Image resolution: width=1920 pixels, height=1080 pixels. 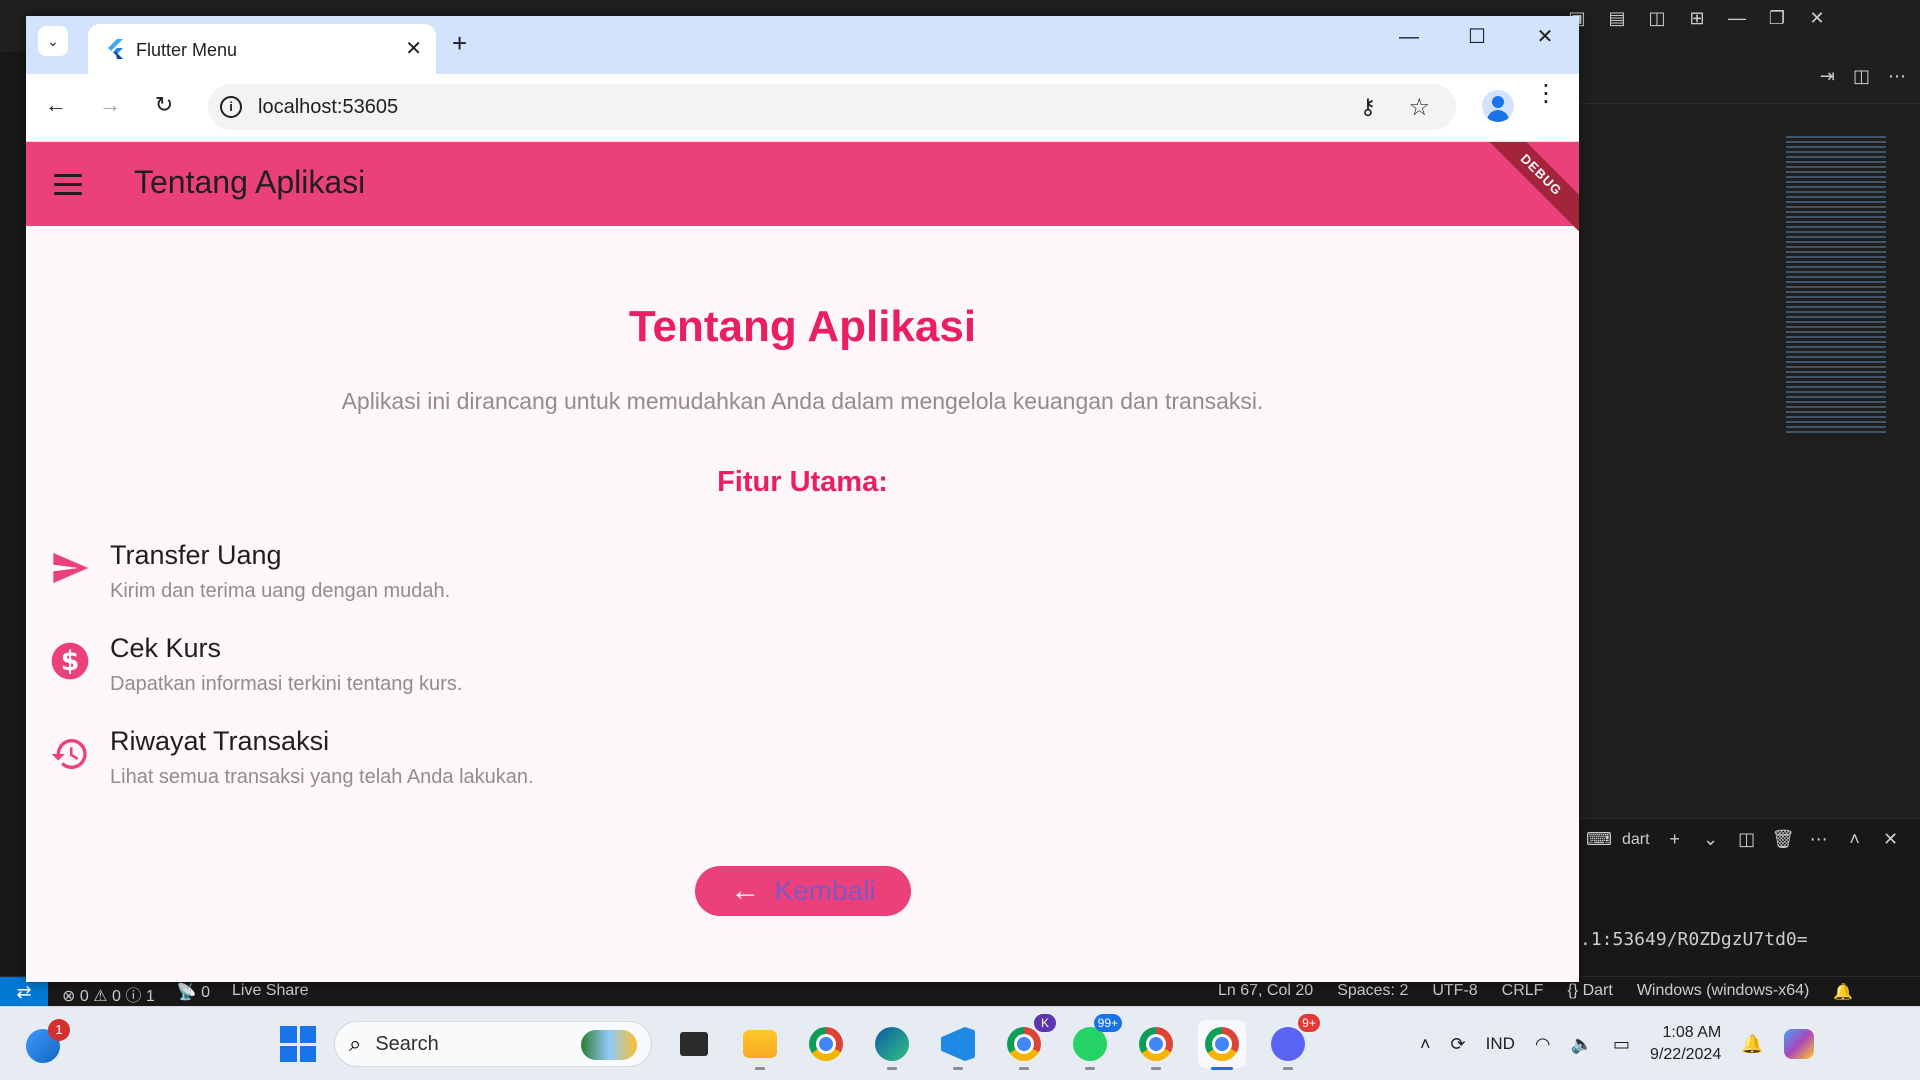 I want to click on tab-title: Flutter Menu, so click(x=187, y=50).